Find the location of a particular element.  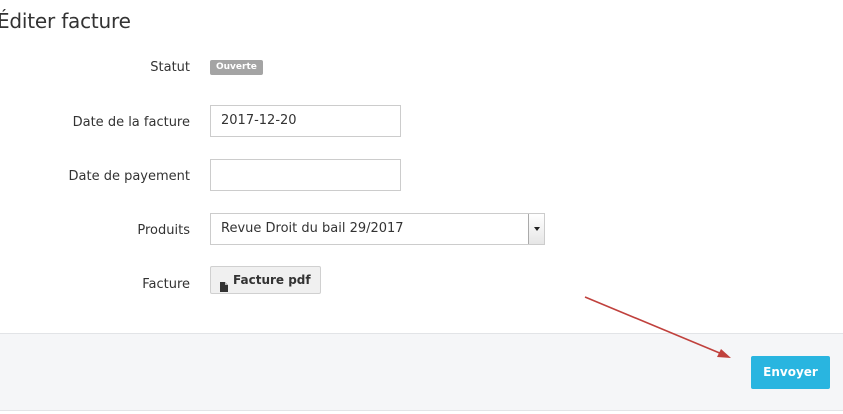

file-icon is located at coordinates (224, 283).